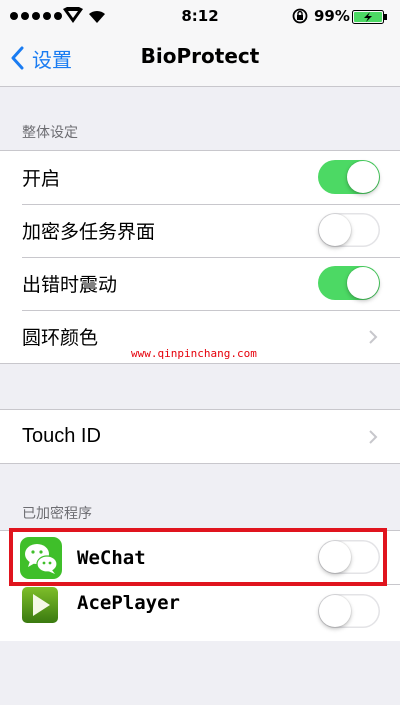  I want to click on row-encrypt-multitask: 加密多任务界面, so click(200, 230).